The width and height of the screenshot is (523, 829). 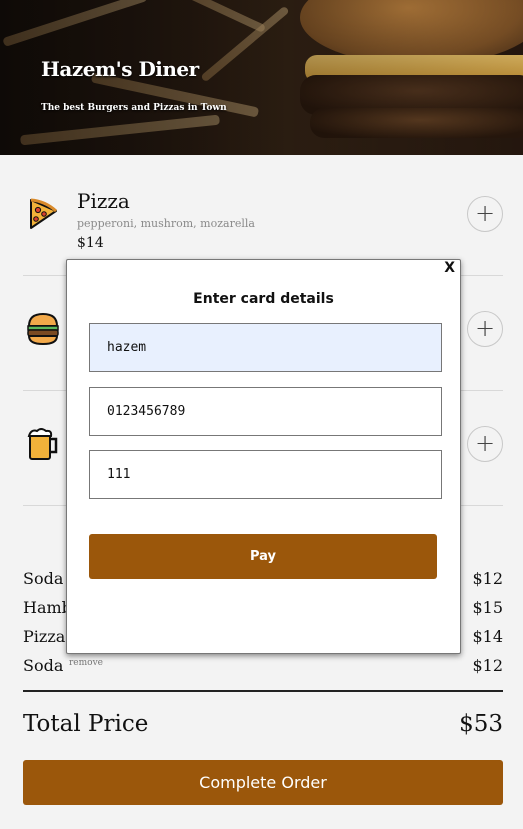 I want to click on pay-button: Pay, so click(x=263, y=556).